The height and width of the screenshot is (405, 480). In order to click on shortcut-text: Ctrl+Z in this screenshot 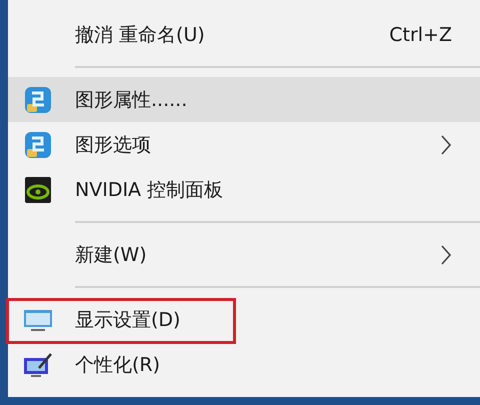, I will do `click(420, 35)`.